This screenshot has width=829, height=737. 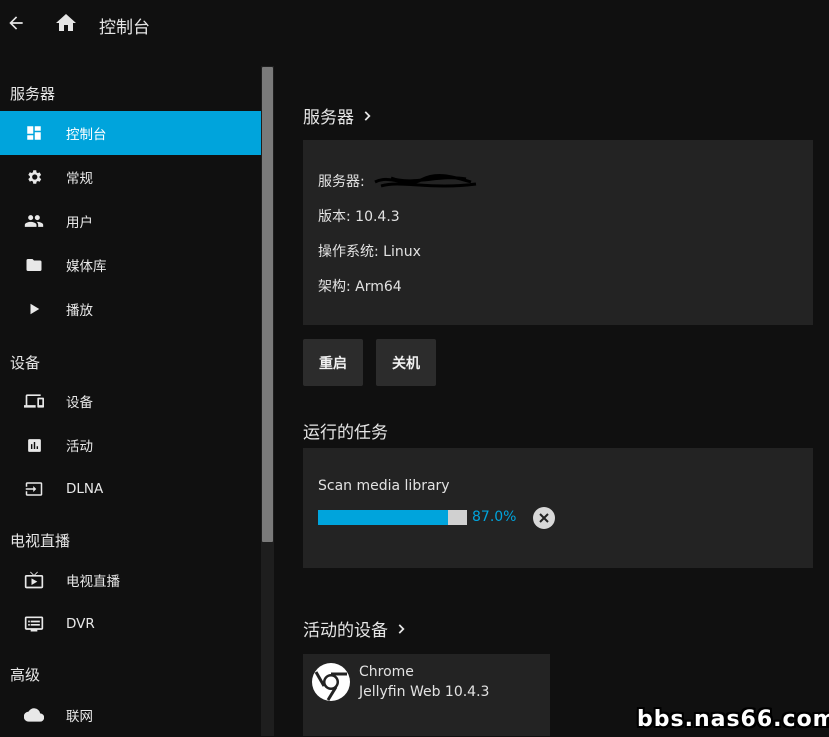 What do you see at coordinates (34, 309) in the screenshot?
I see `play-icon` at bounding box center [34, 309].